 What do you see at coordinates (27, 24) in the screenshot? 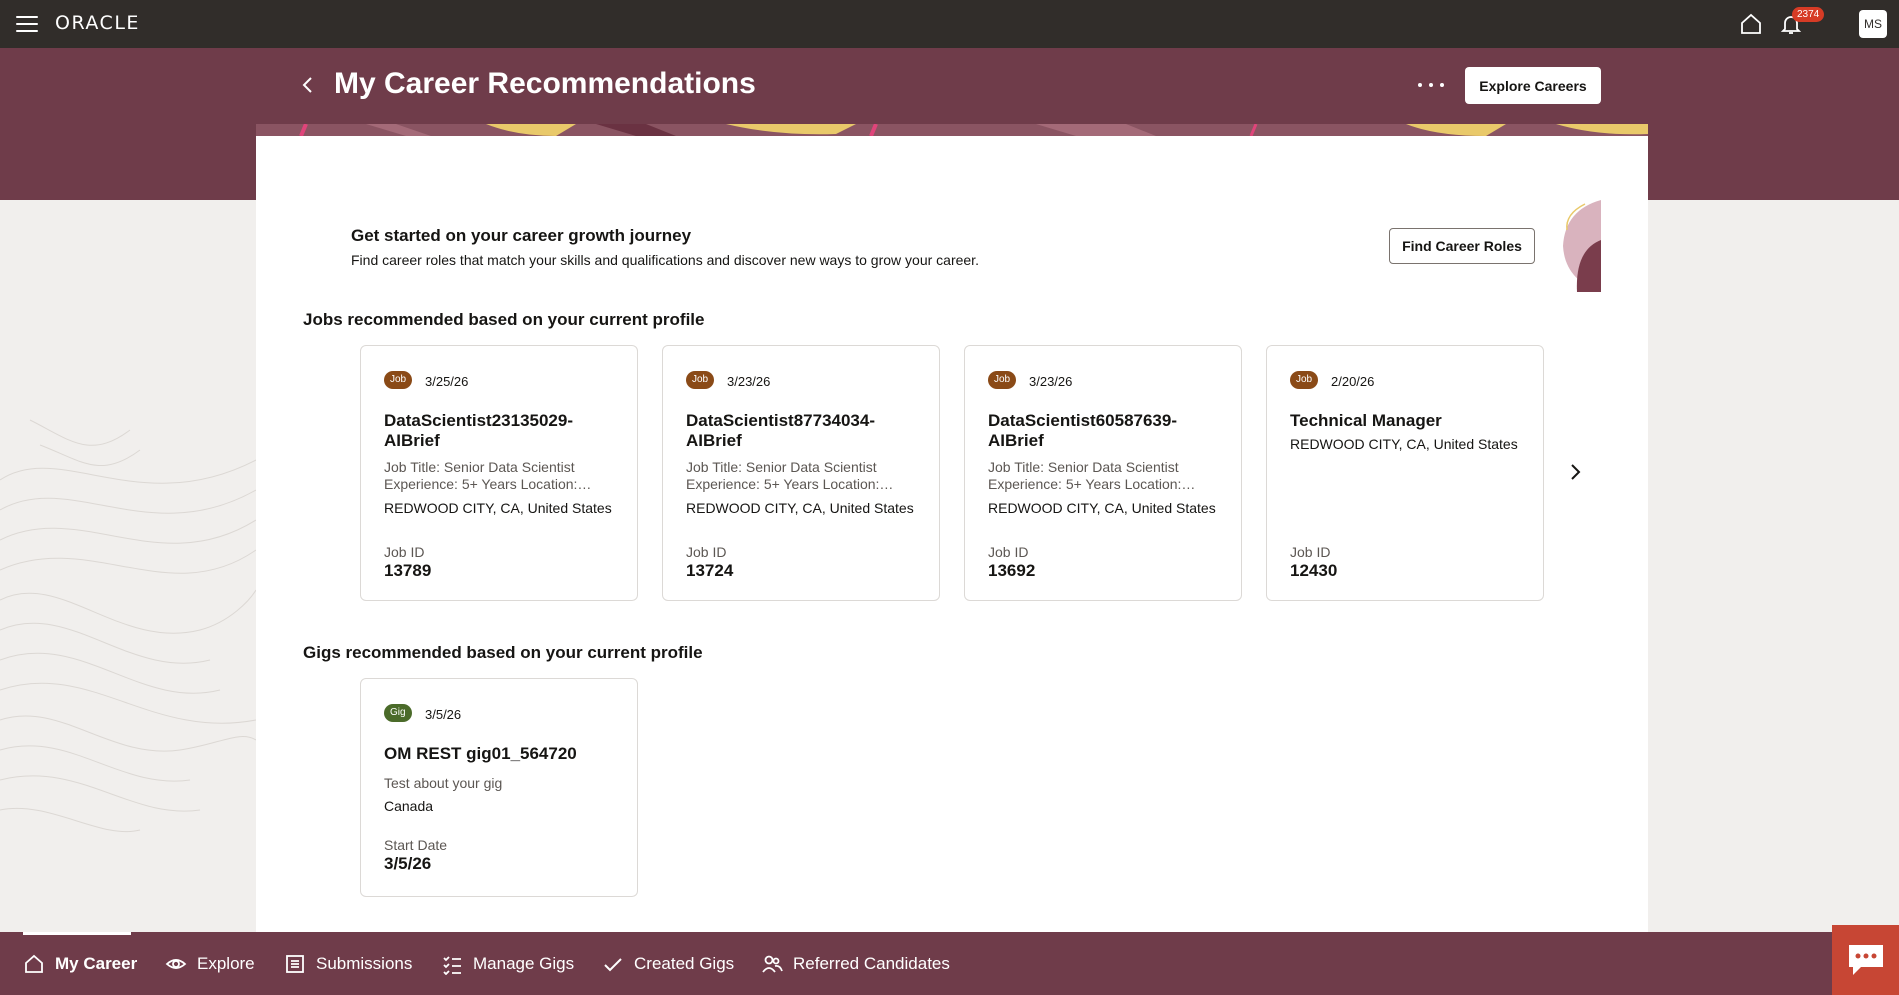
I see `menu-icon` at bounding box center [27, 24].